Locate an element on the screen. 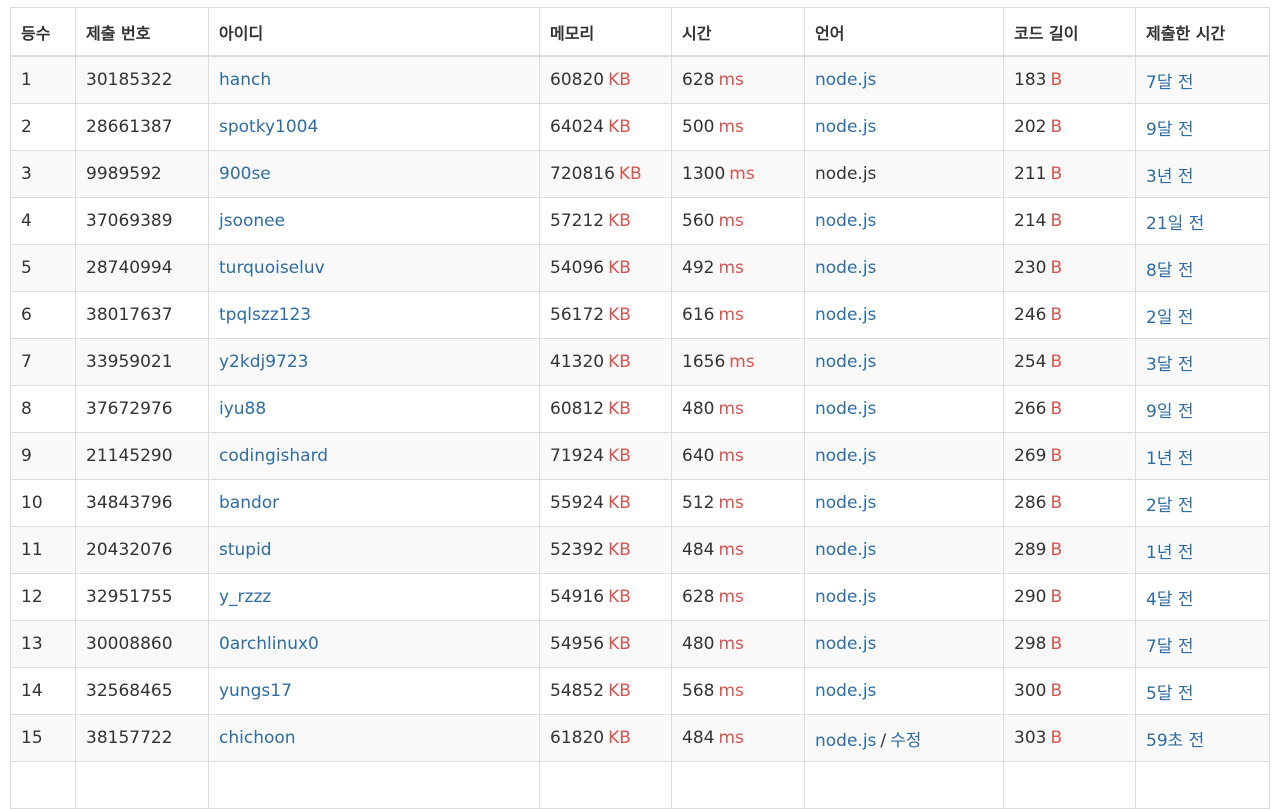  header-row: 등수 제출 번호 아이디 메모리 시간 언어 코드 길이 제출한 시간 is located at coordinates (640, 32).